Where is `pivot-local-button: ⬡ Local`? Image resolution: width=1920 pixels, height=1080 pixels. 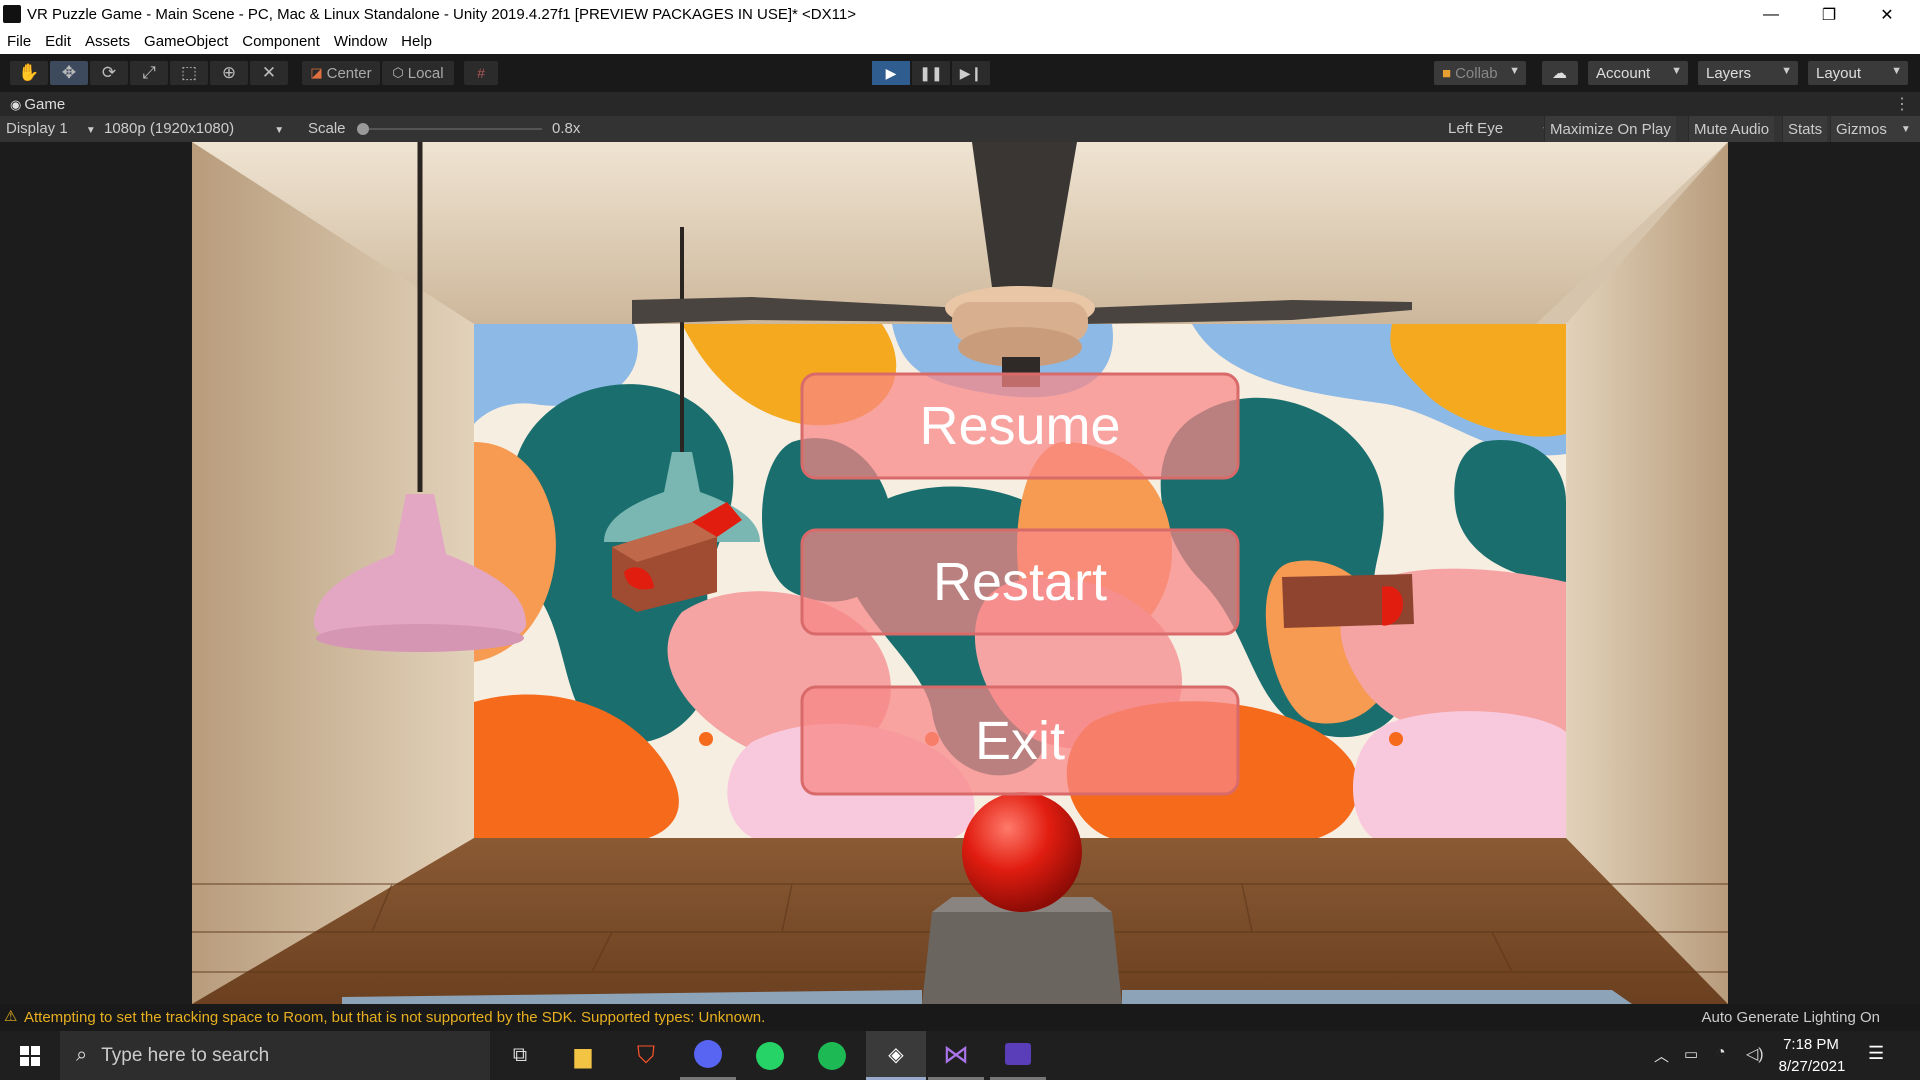 pivot-local-button: ⬡ Local is located at coordinates (418, 73).